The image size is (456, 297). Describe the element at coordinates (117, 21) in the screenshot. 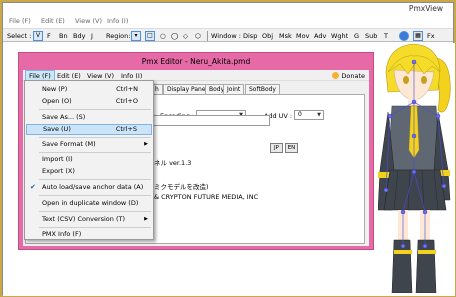

I see `pmxview-menu-info: Info (I)` at that location.